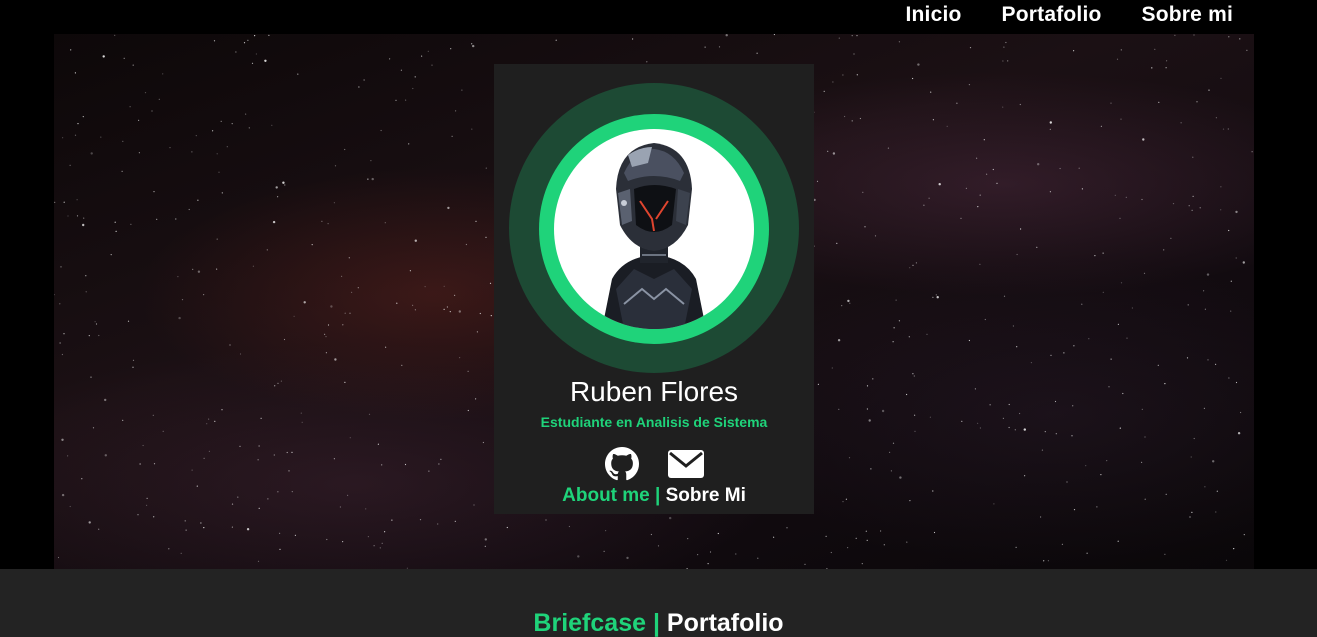 The image size is (1317, 637). I want to click on section-title: Briefcase | Portafolio, so click(658, 623).